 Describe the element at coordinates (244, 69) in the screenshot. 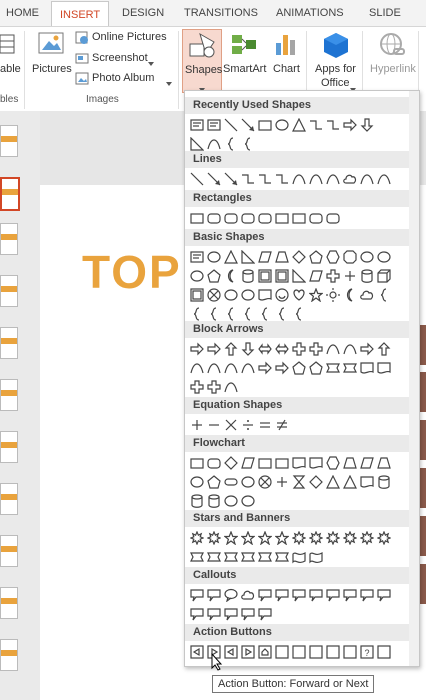

I see `smartart-button: SmartArt` at that location.